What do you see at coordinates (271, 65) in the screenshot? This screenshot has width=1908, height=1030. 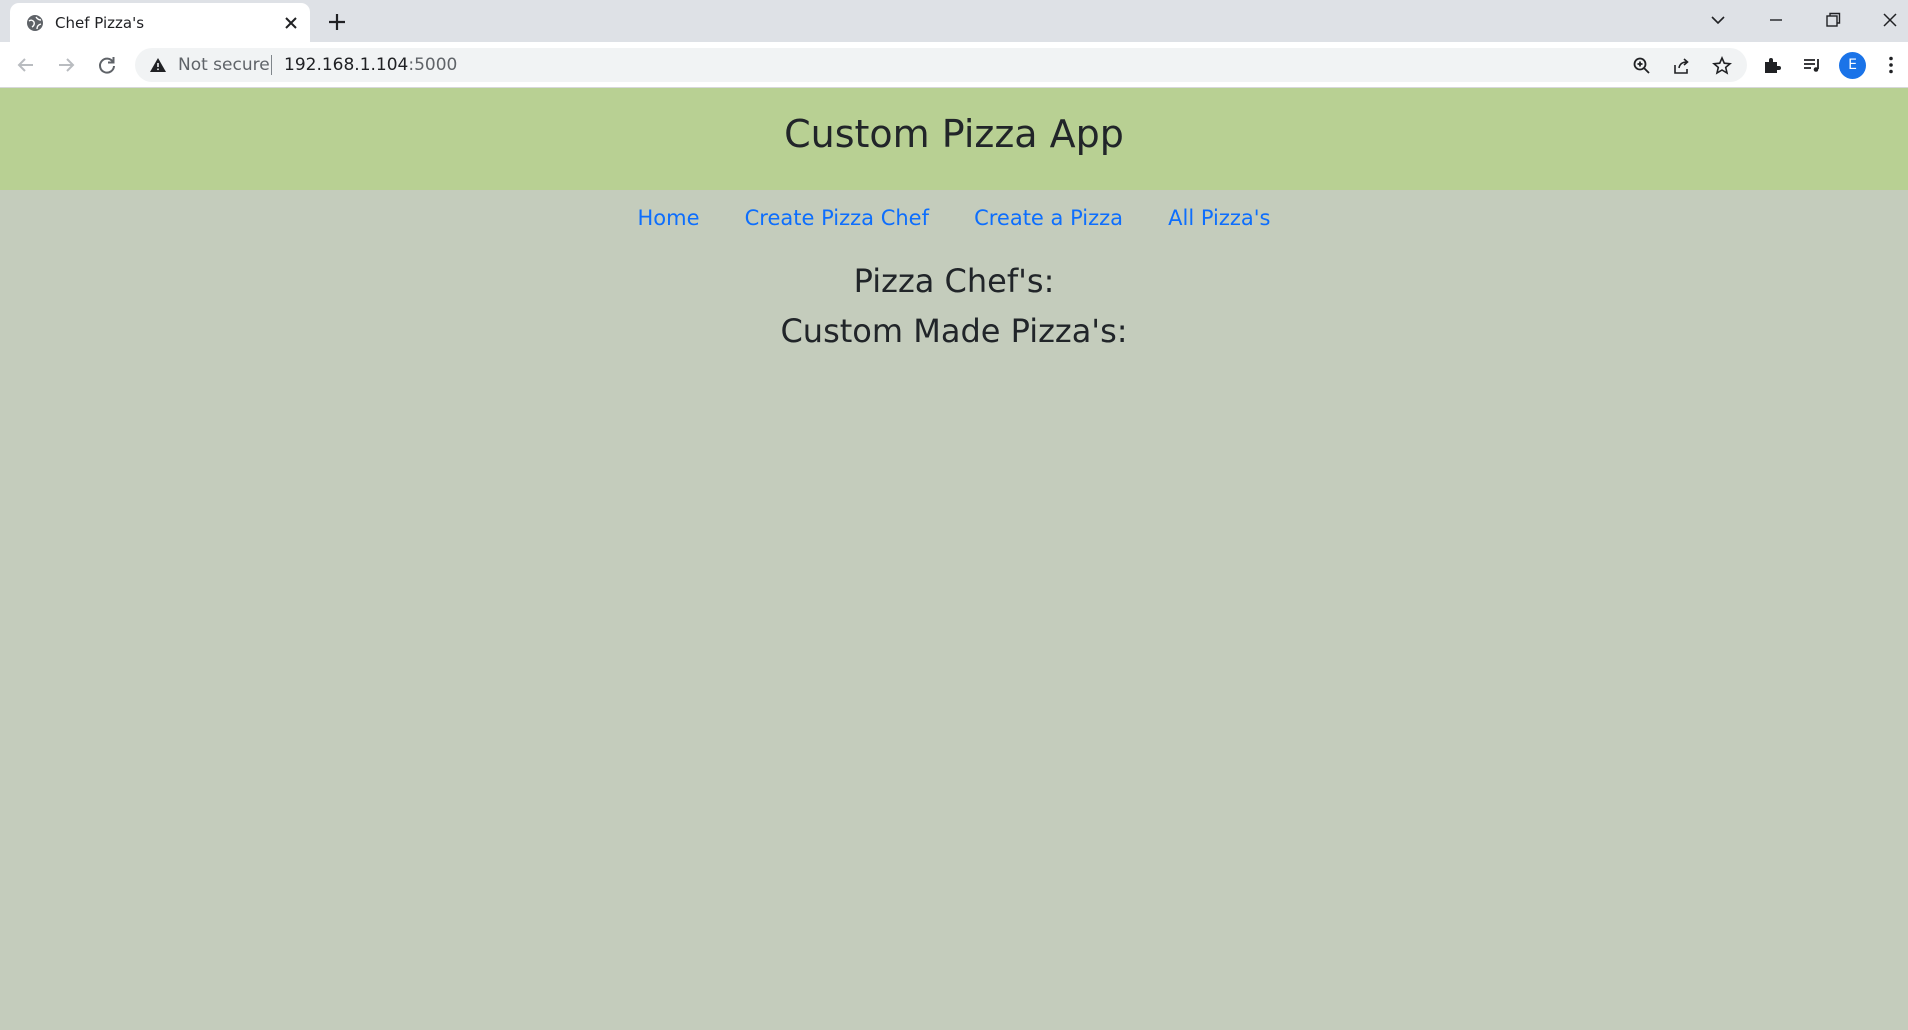 I see `address-separator` at bounding box center [271, 65].